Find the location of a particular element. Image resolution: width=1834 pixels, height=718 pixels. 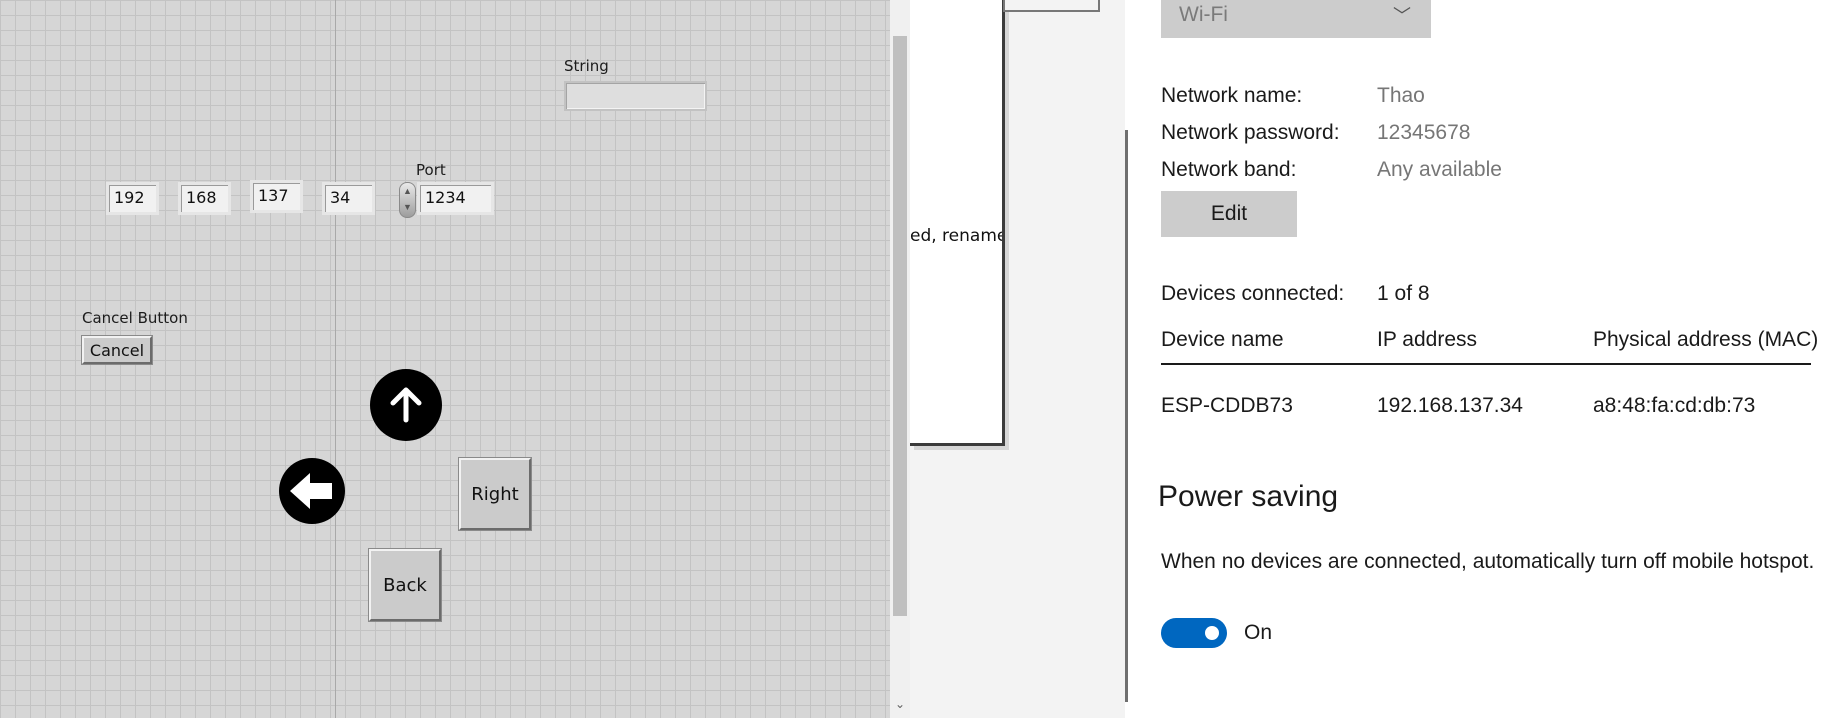

left-button is located at coordinates (312, 491).